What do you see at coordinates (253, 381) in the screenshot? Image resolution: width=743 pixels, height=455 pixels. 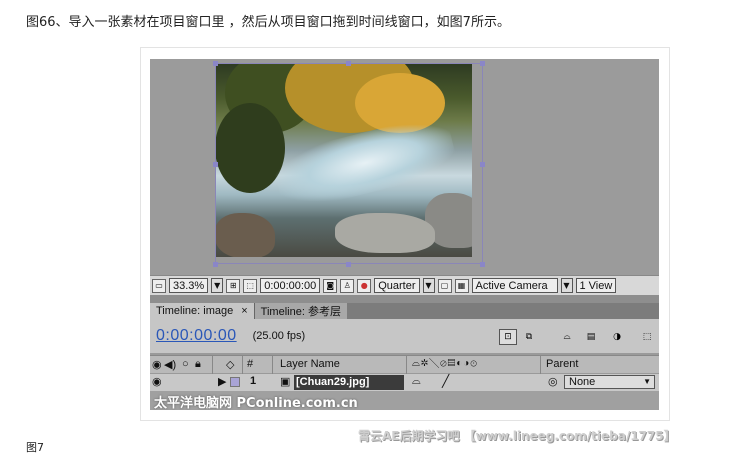 I see `layer-index: 1` at bounding box center [253, 381].